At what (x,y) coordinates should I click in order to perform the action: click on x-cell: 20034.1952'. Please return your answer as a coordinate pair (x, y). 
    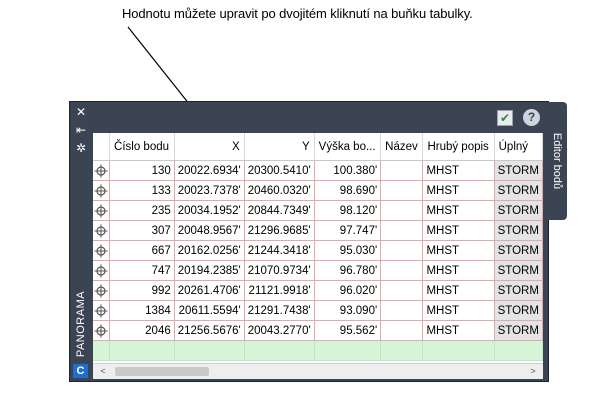
    Looking at the image, I should click on (209, 210).